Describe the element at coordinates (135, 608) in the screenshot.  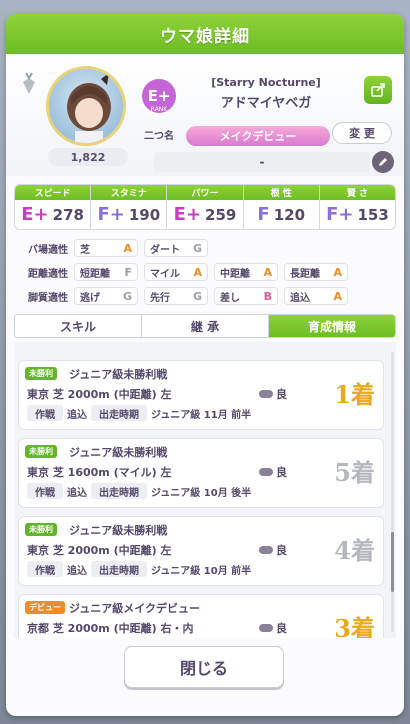
I see `race-name: ジュニア級メイクデビュー` at that location.